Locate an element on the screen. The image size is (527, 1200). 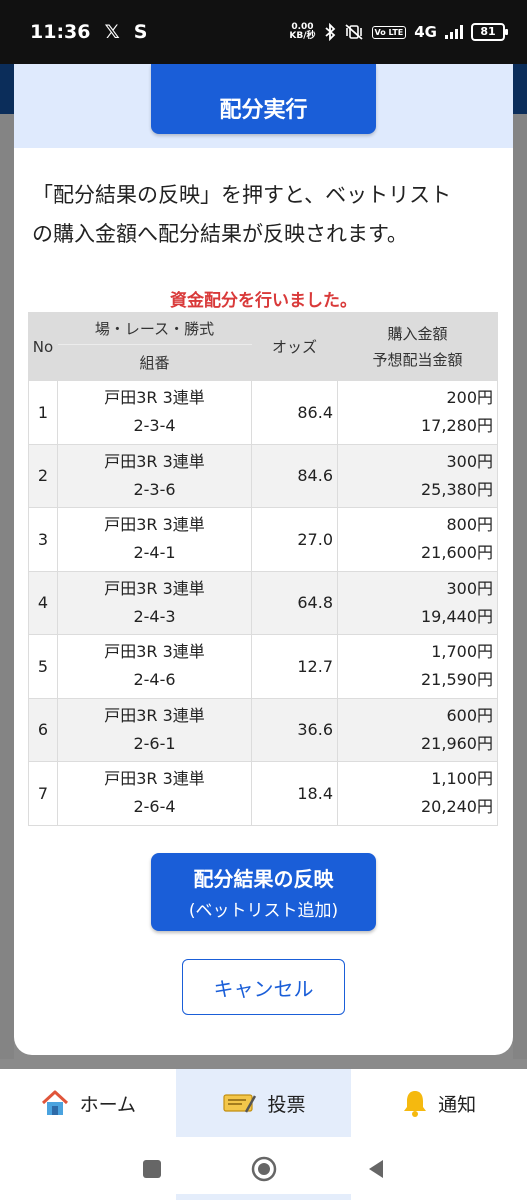
row-odds: 86.4 is located at coordinates (294, 412).